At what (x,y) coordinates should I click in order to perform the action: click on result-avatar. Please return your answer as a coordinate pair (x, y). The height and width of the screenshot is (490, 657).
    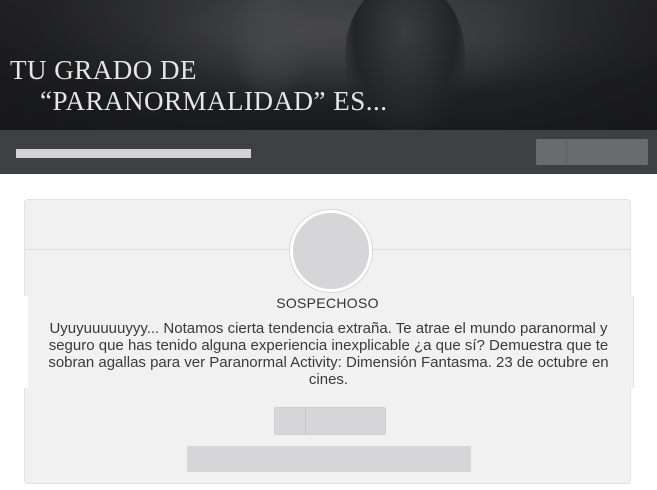
    Looking at the image, I should click on (331, 251).